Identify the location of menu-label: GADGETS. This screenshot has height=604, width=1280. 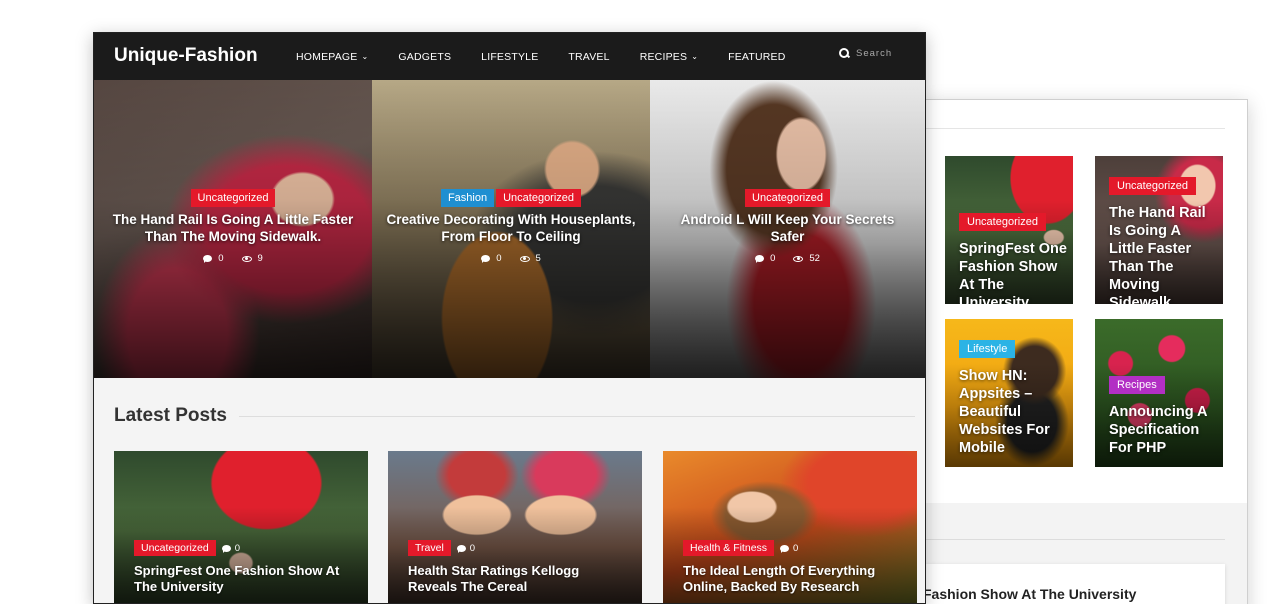
(425, 56).